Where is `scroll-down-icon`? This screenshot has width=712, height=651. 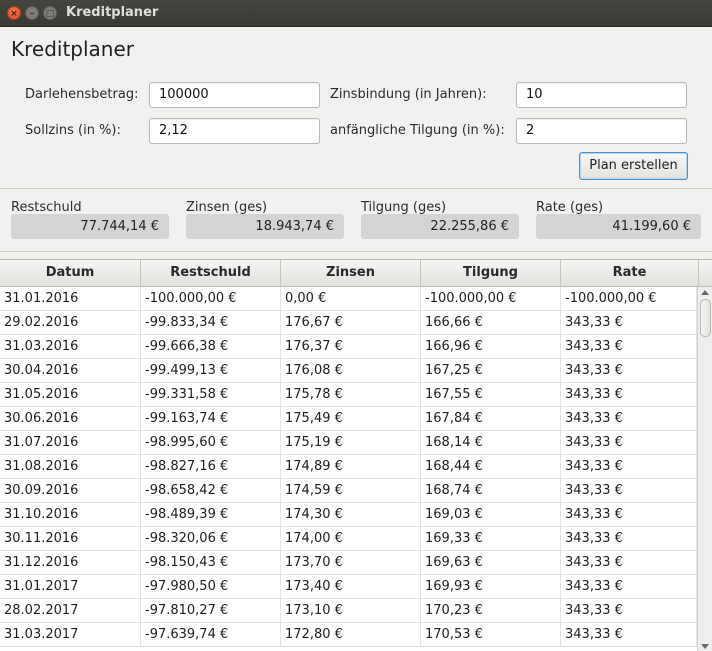 scroll-down-icon is located at coordinates (705, 646).